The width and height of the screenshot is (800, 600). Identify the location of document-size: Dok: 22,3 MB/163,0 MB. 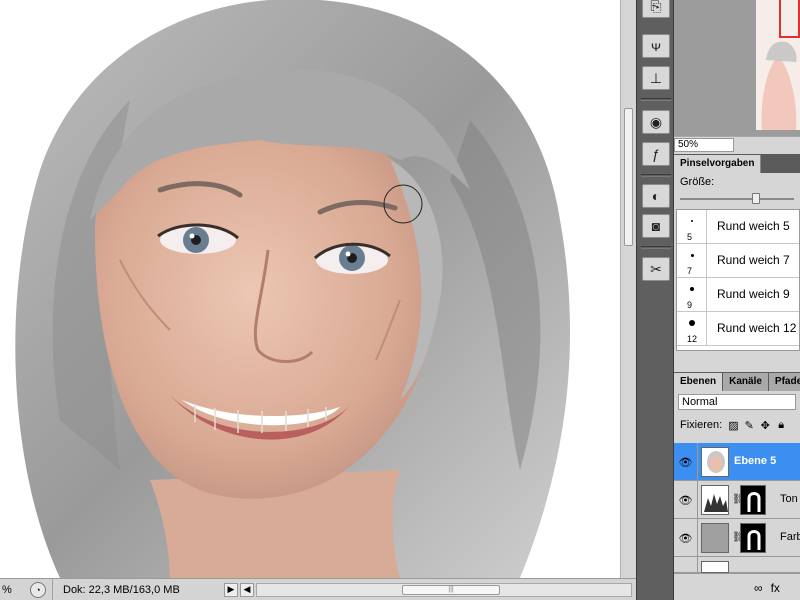
(138, 589).